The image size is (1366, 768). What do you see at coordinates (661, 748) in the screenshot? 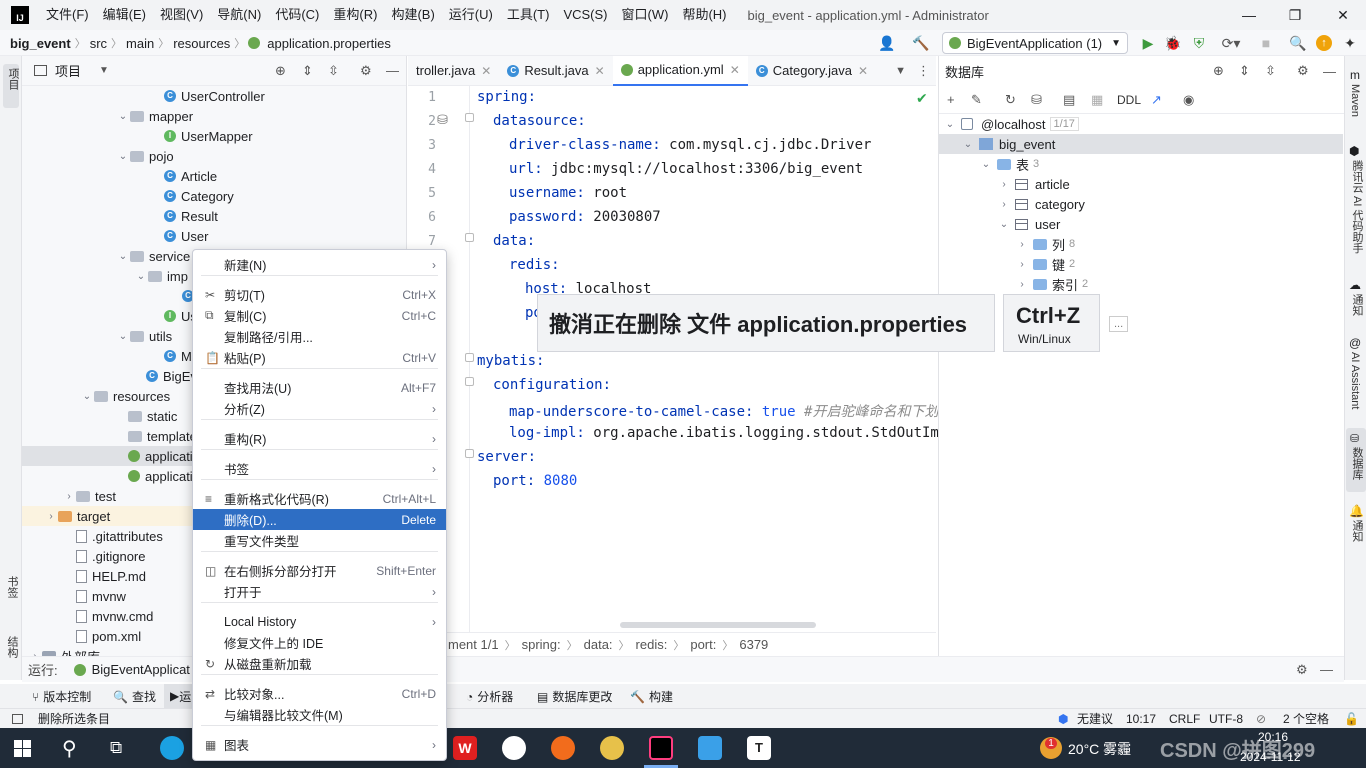
I see `intellij-icon` at bounding box center [661, 748].